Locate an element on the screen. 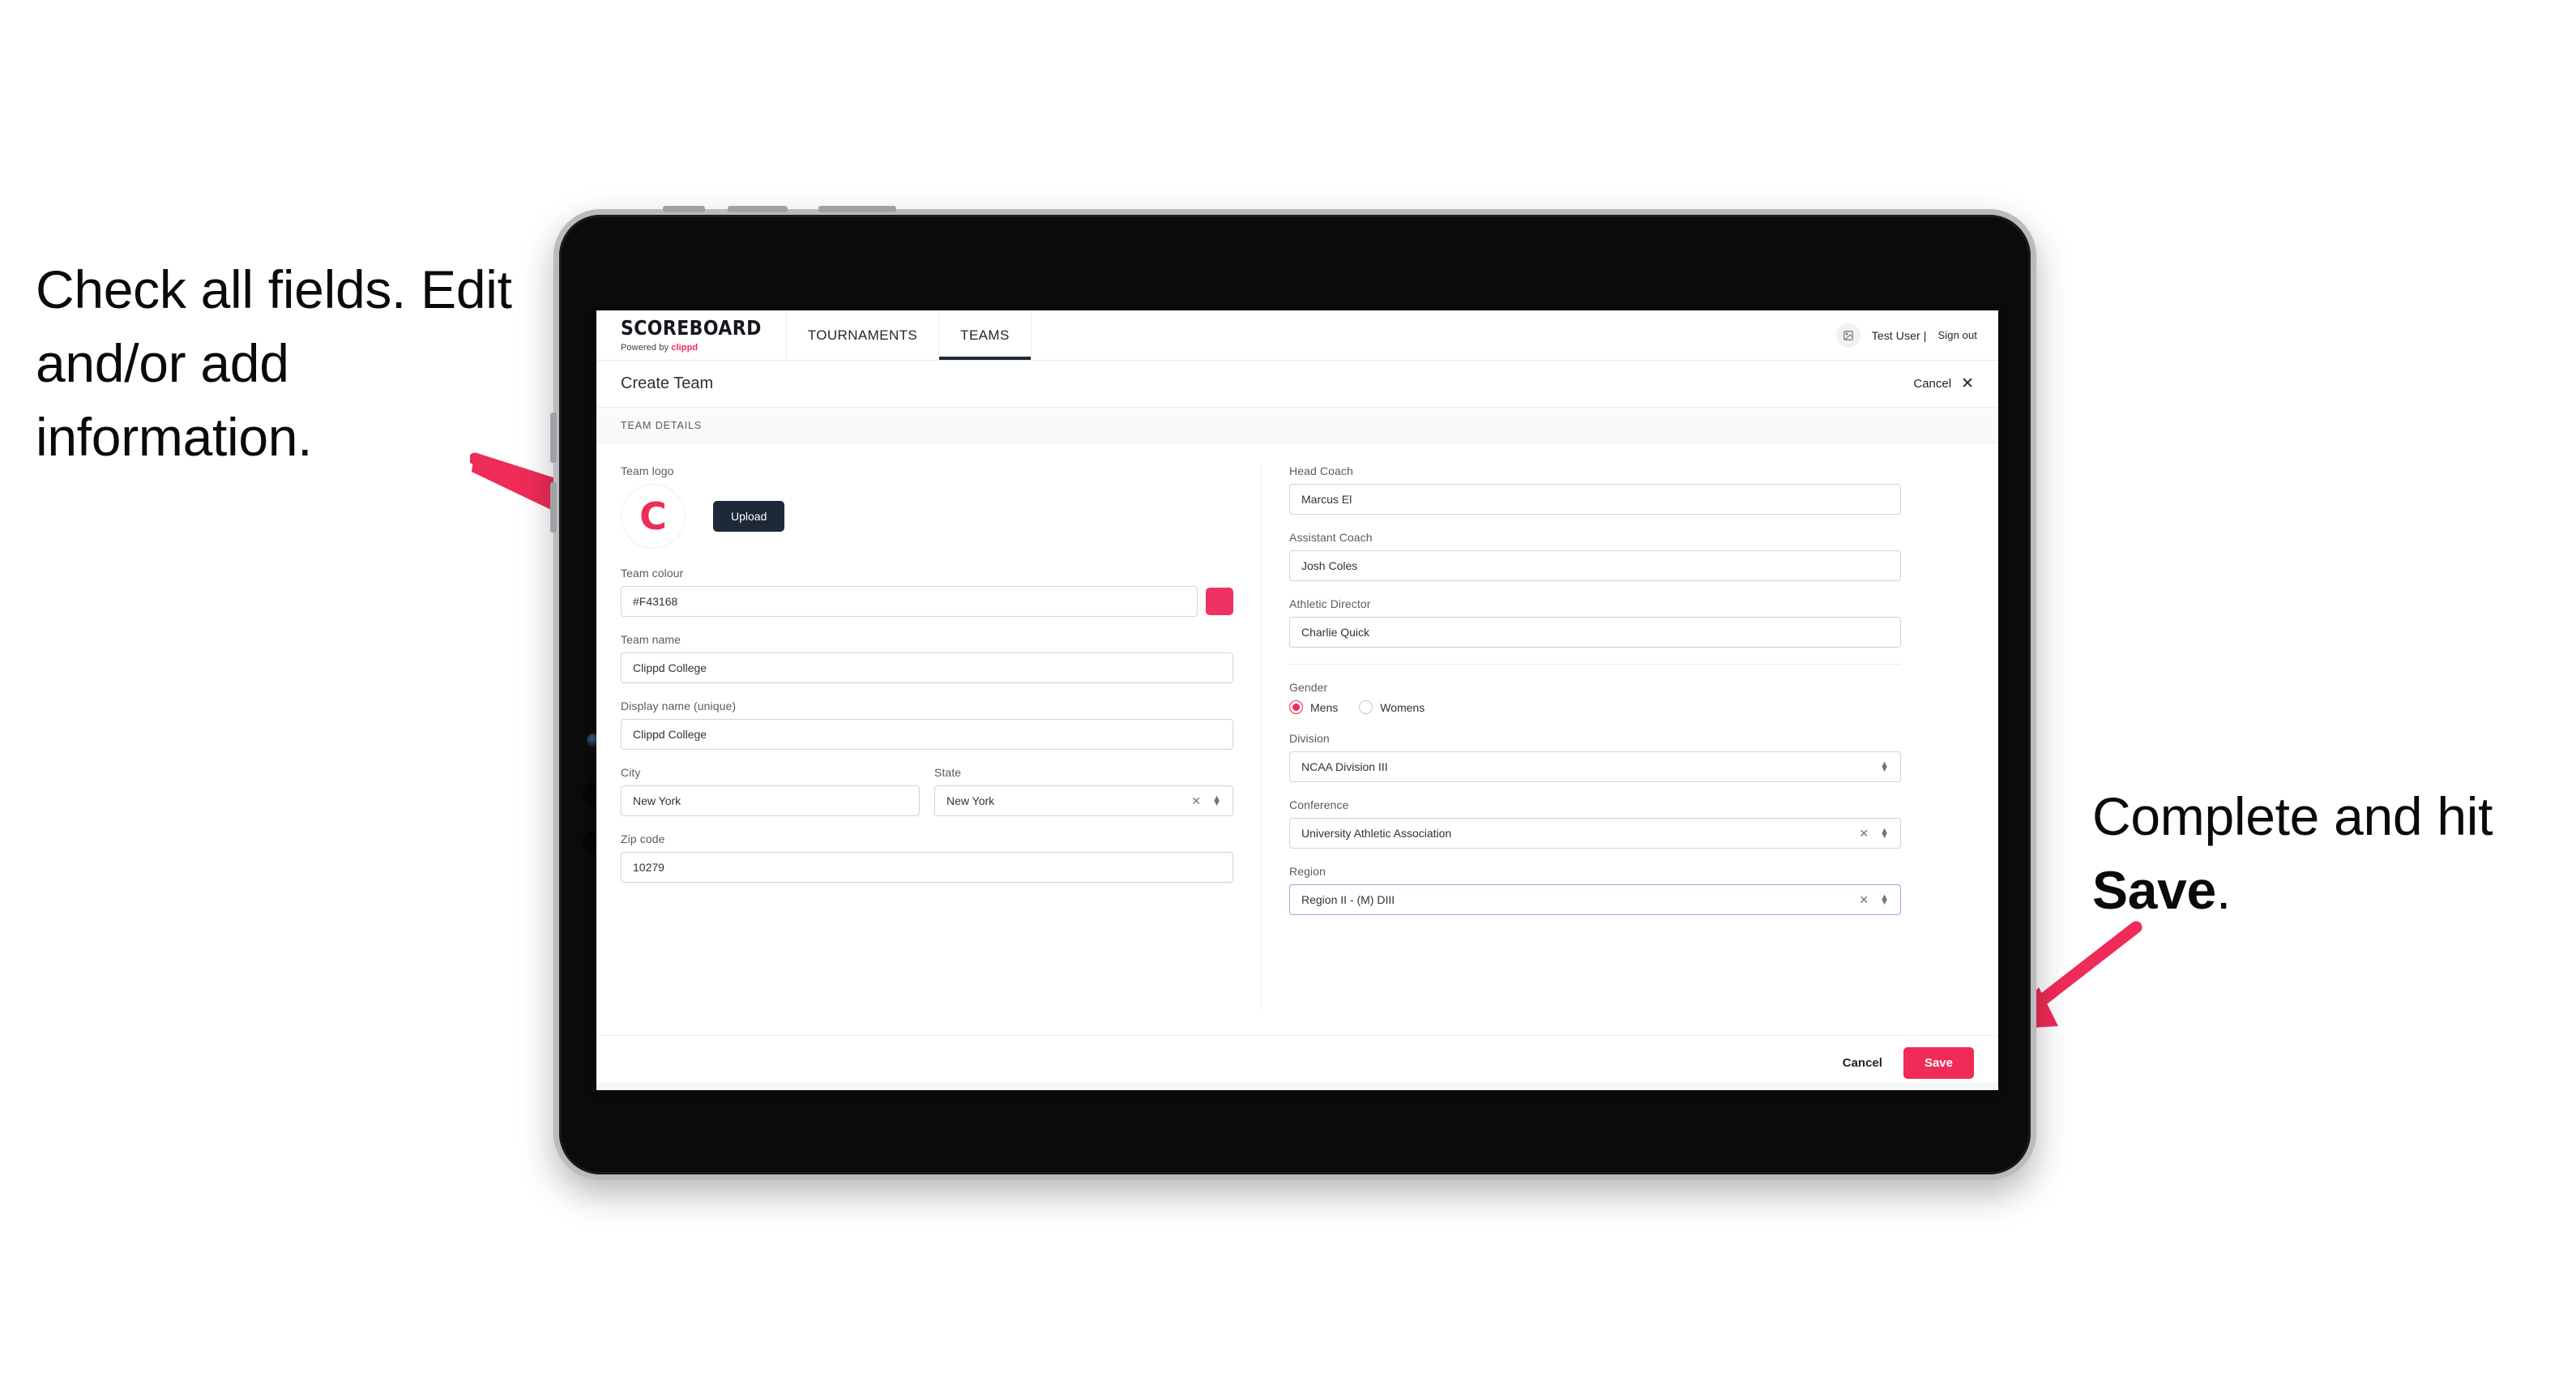  state-select: New York ✕ ▲ ▼ is located at coordinates (1083, 800).